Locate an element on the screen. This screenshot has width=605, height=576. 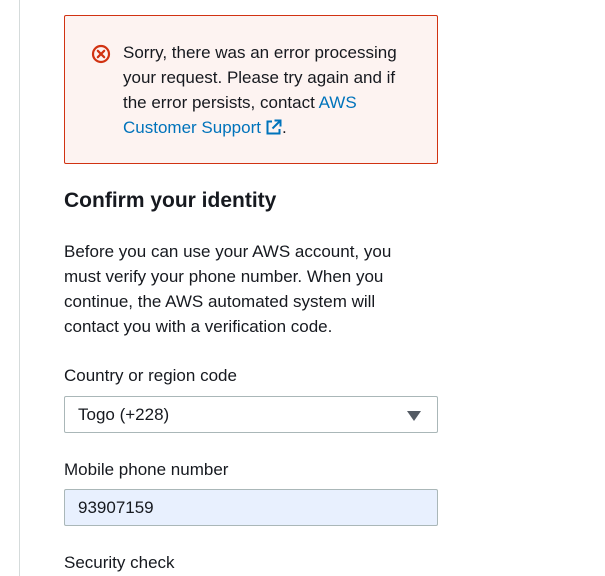
page-title: Confirm your identity is located at coordinates (170, 200).